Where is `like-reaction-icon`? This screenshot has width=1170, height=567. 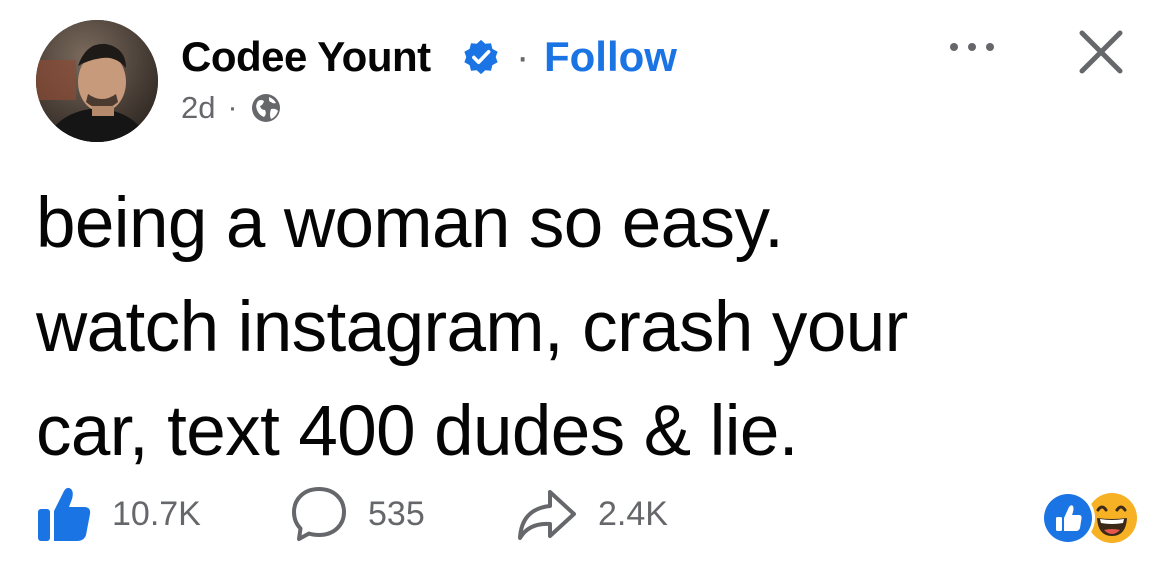
like-reaction-icon is located at coordinates (1068, 518).